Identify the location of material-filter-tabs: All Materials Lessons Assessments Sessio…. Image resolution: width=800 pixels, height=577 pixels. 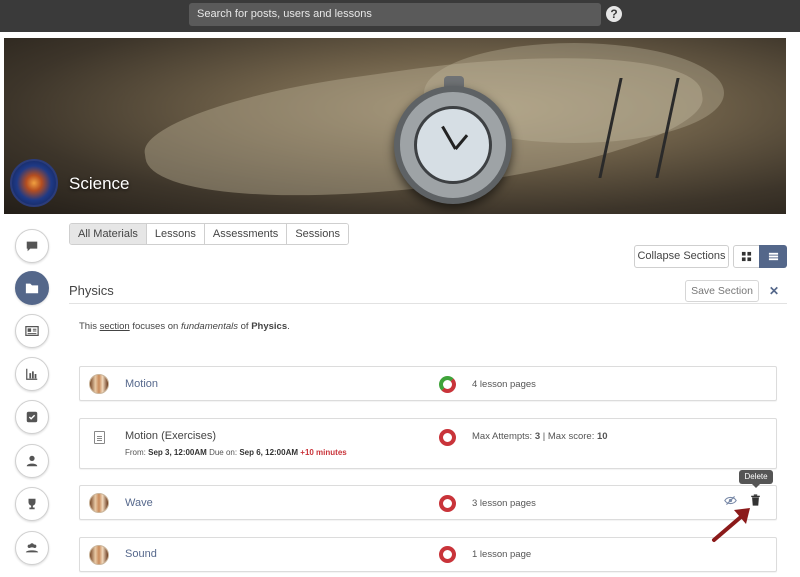
(209, 234).